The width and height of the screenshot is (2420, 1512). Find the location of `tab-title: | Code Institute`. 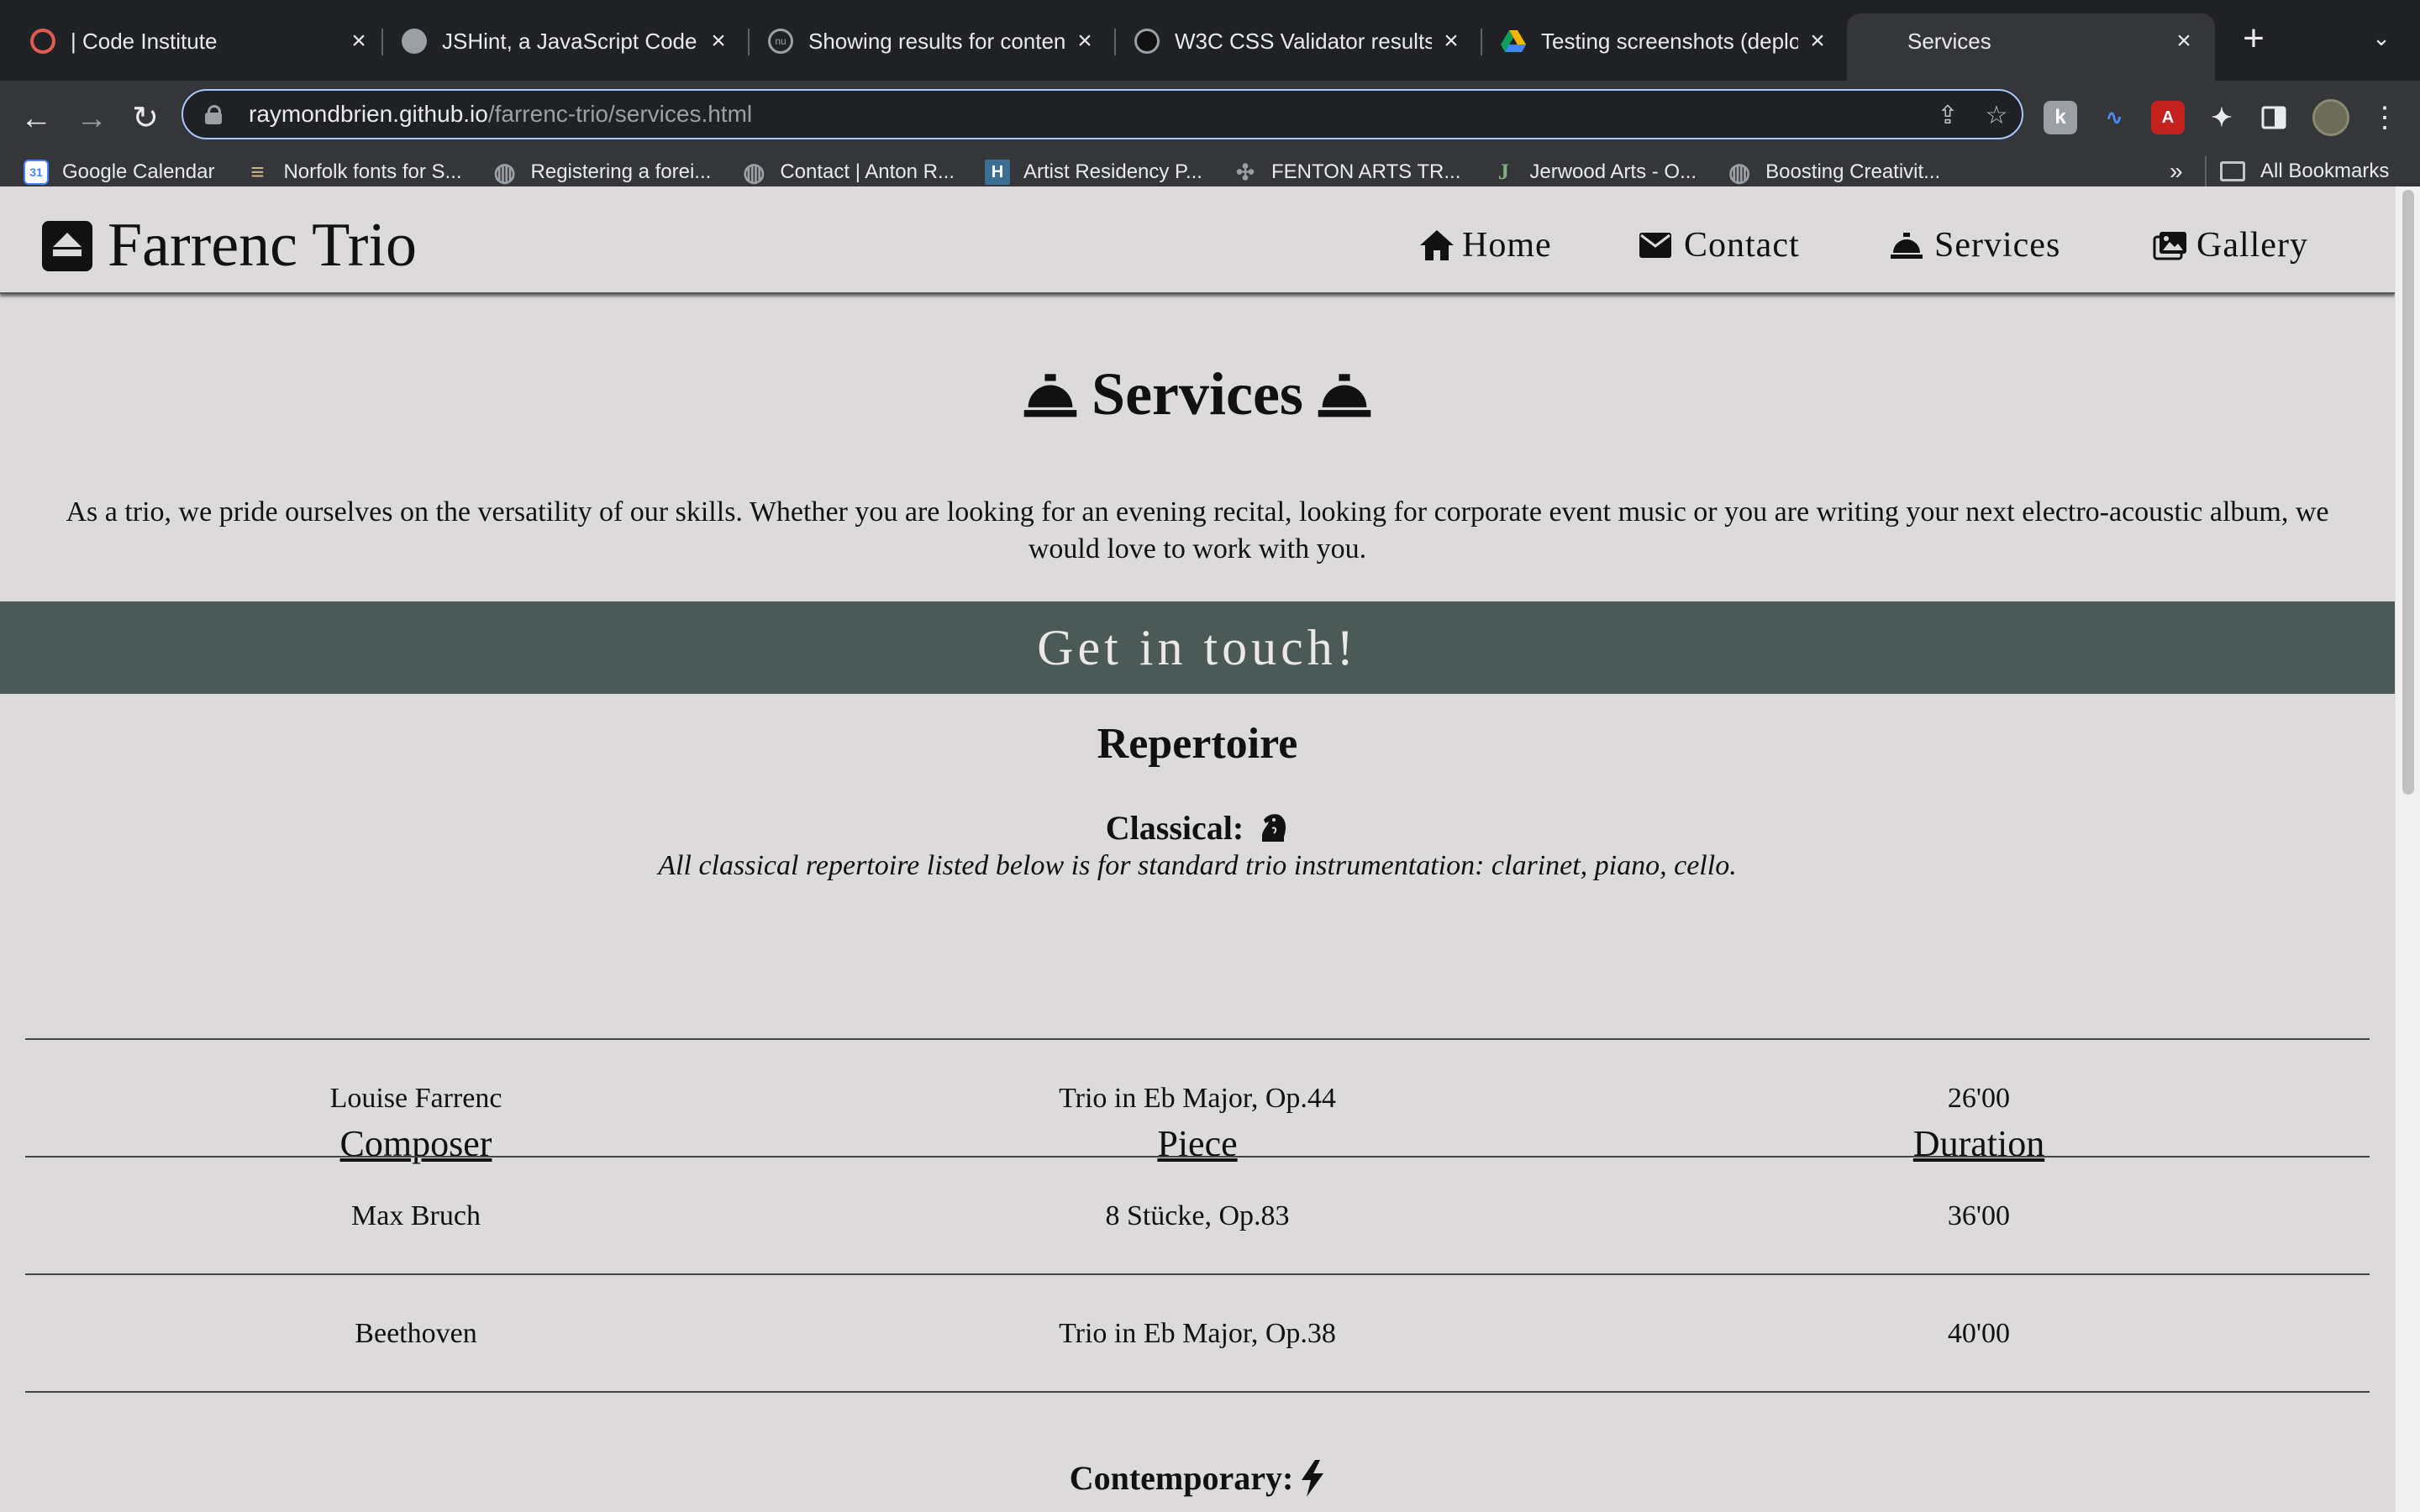

tab-title: | Code Institute is located at coordinates (144, 41).